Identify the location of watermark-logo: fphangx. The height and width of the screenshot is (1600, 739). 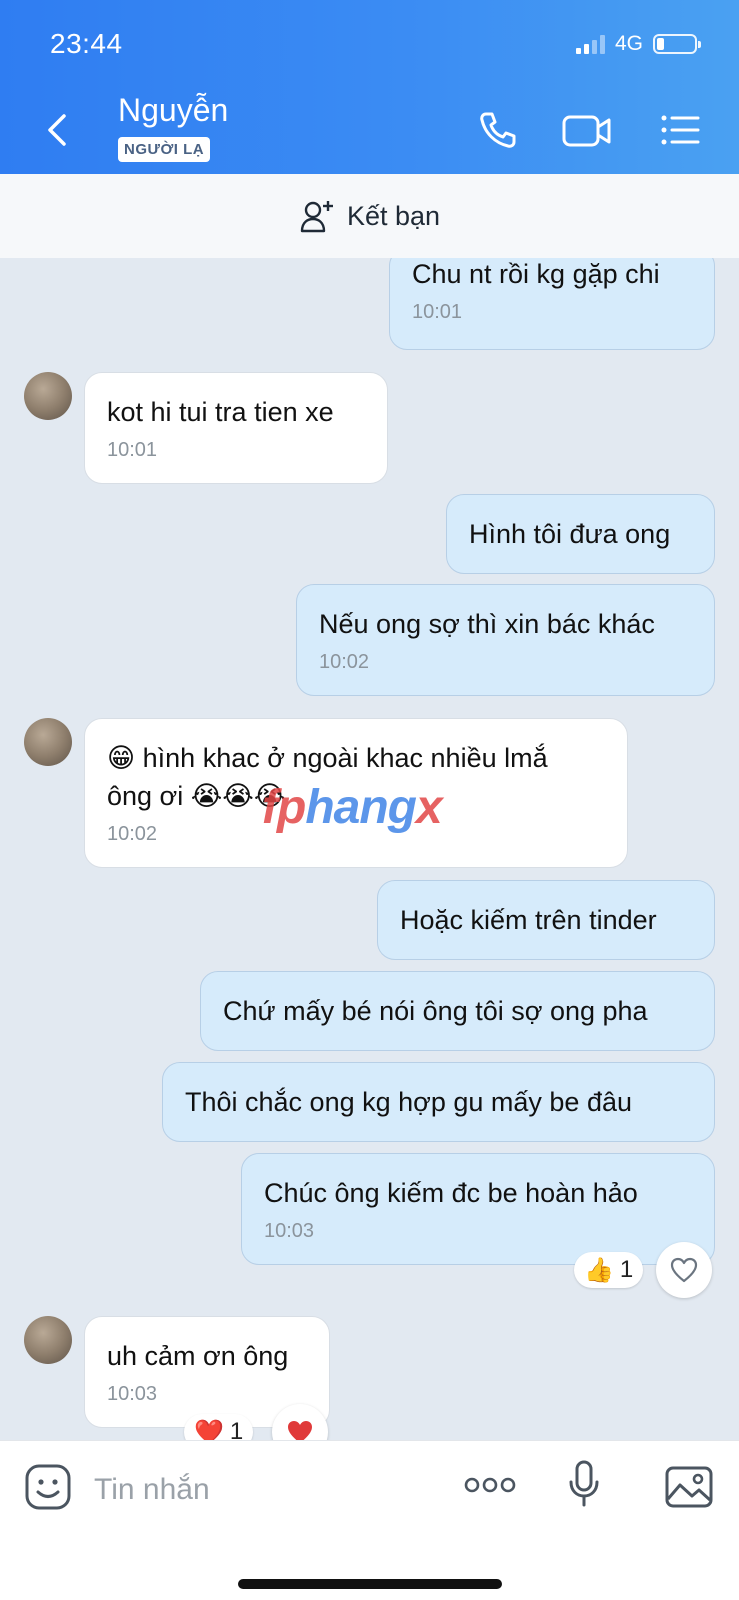
(352, 807).